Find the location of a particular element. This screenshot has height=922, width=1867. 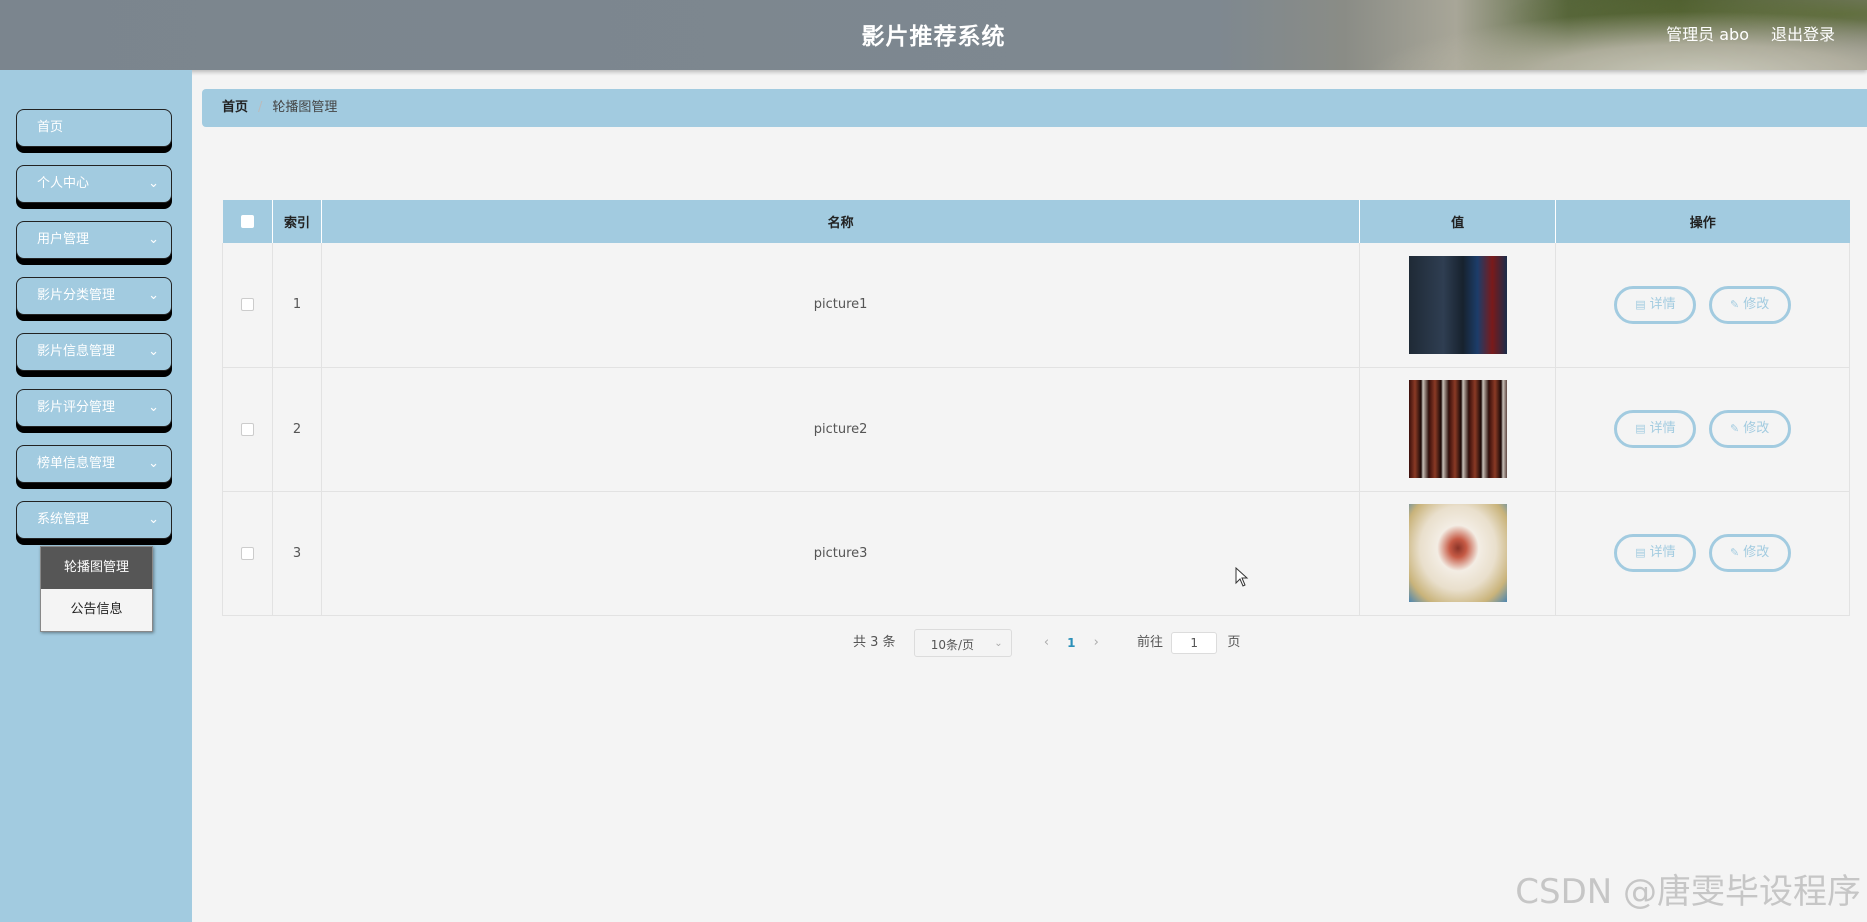

table-row: 3 picture3 ▤ 详情 ✎ 修改 is located at coordinates (1036, 553).